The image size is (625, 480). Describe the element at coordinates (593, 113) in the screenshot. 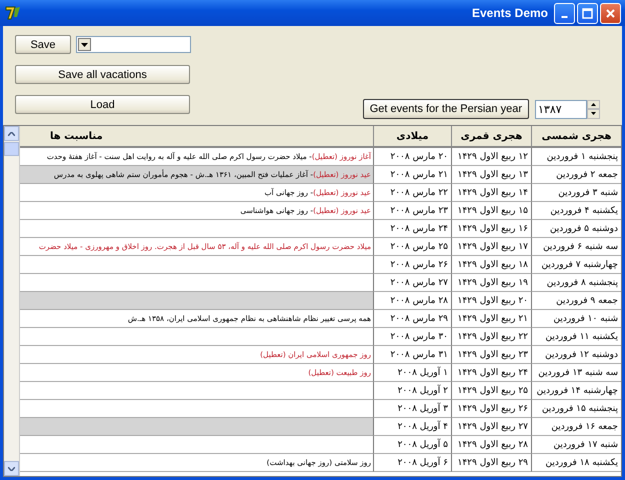

I see `spin-down-icon` at that location.